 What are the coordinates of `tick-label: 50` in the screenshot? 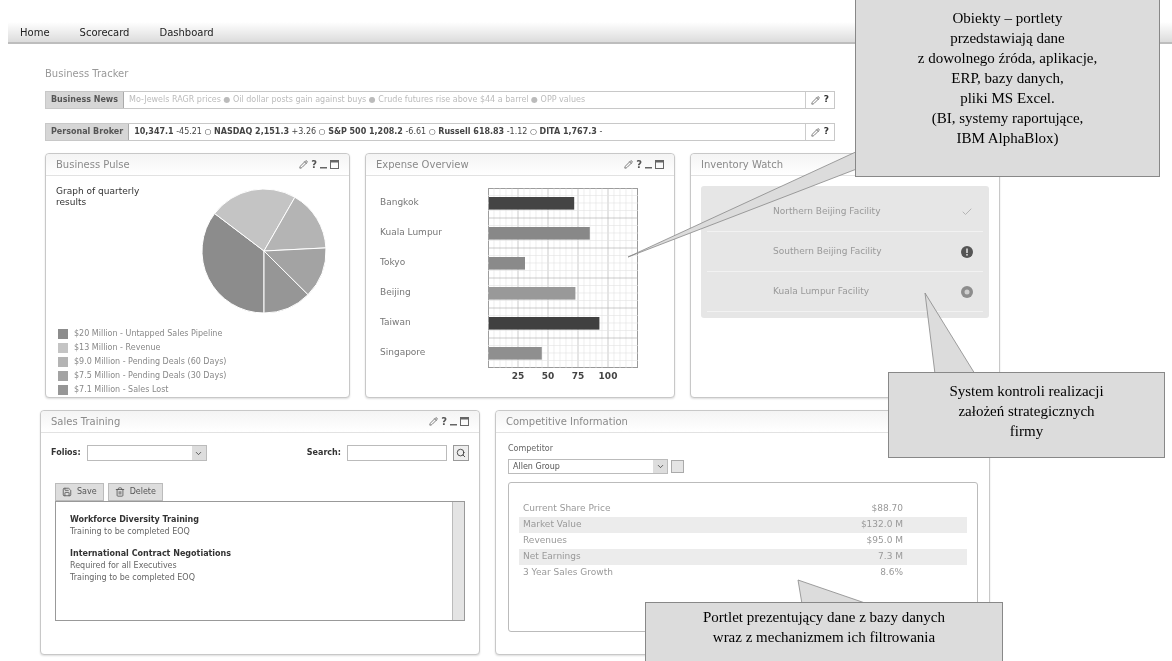 It's located at (548, 376).